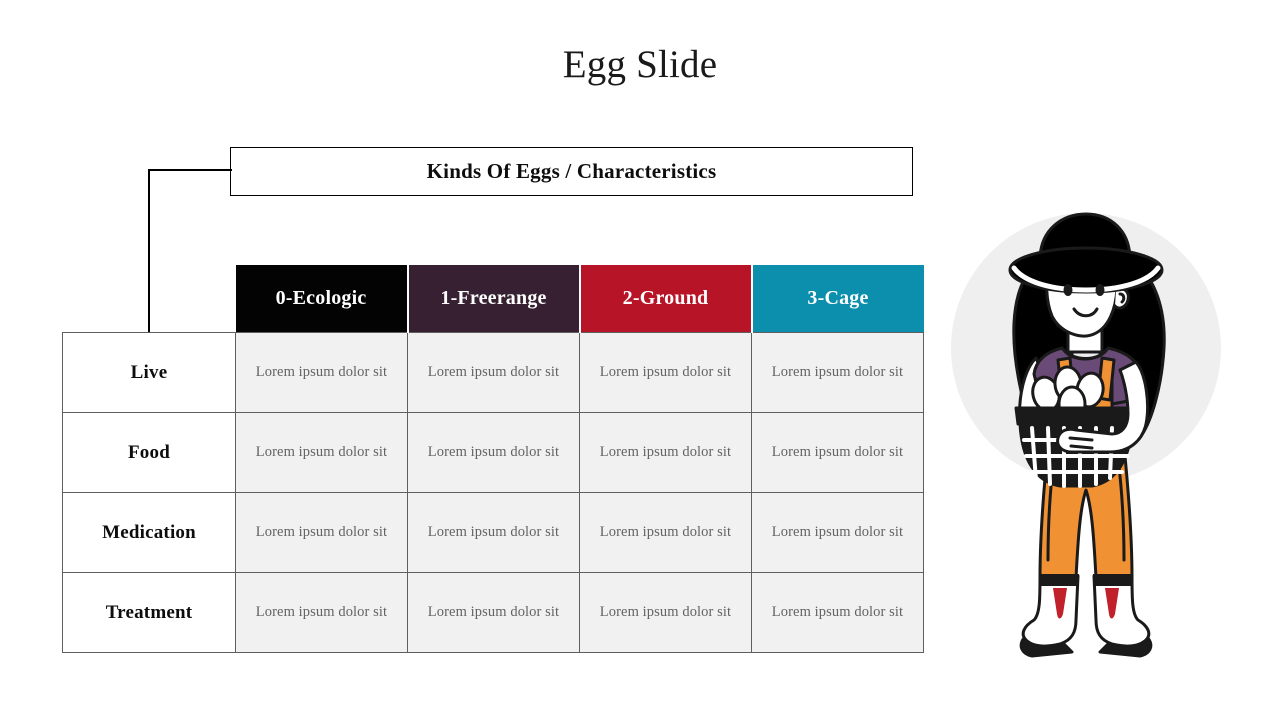  Describe the element at coordinates (321, 532) in the screenshot. I see `cell-medication-ecologic: Lorem ipsum dolor sit` at that location.